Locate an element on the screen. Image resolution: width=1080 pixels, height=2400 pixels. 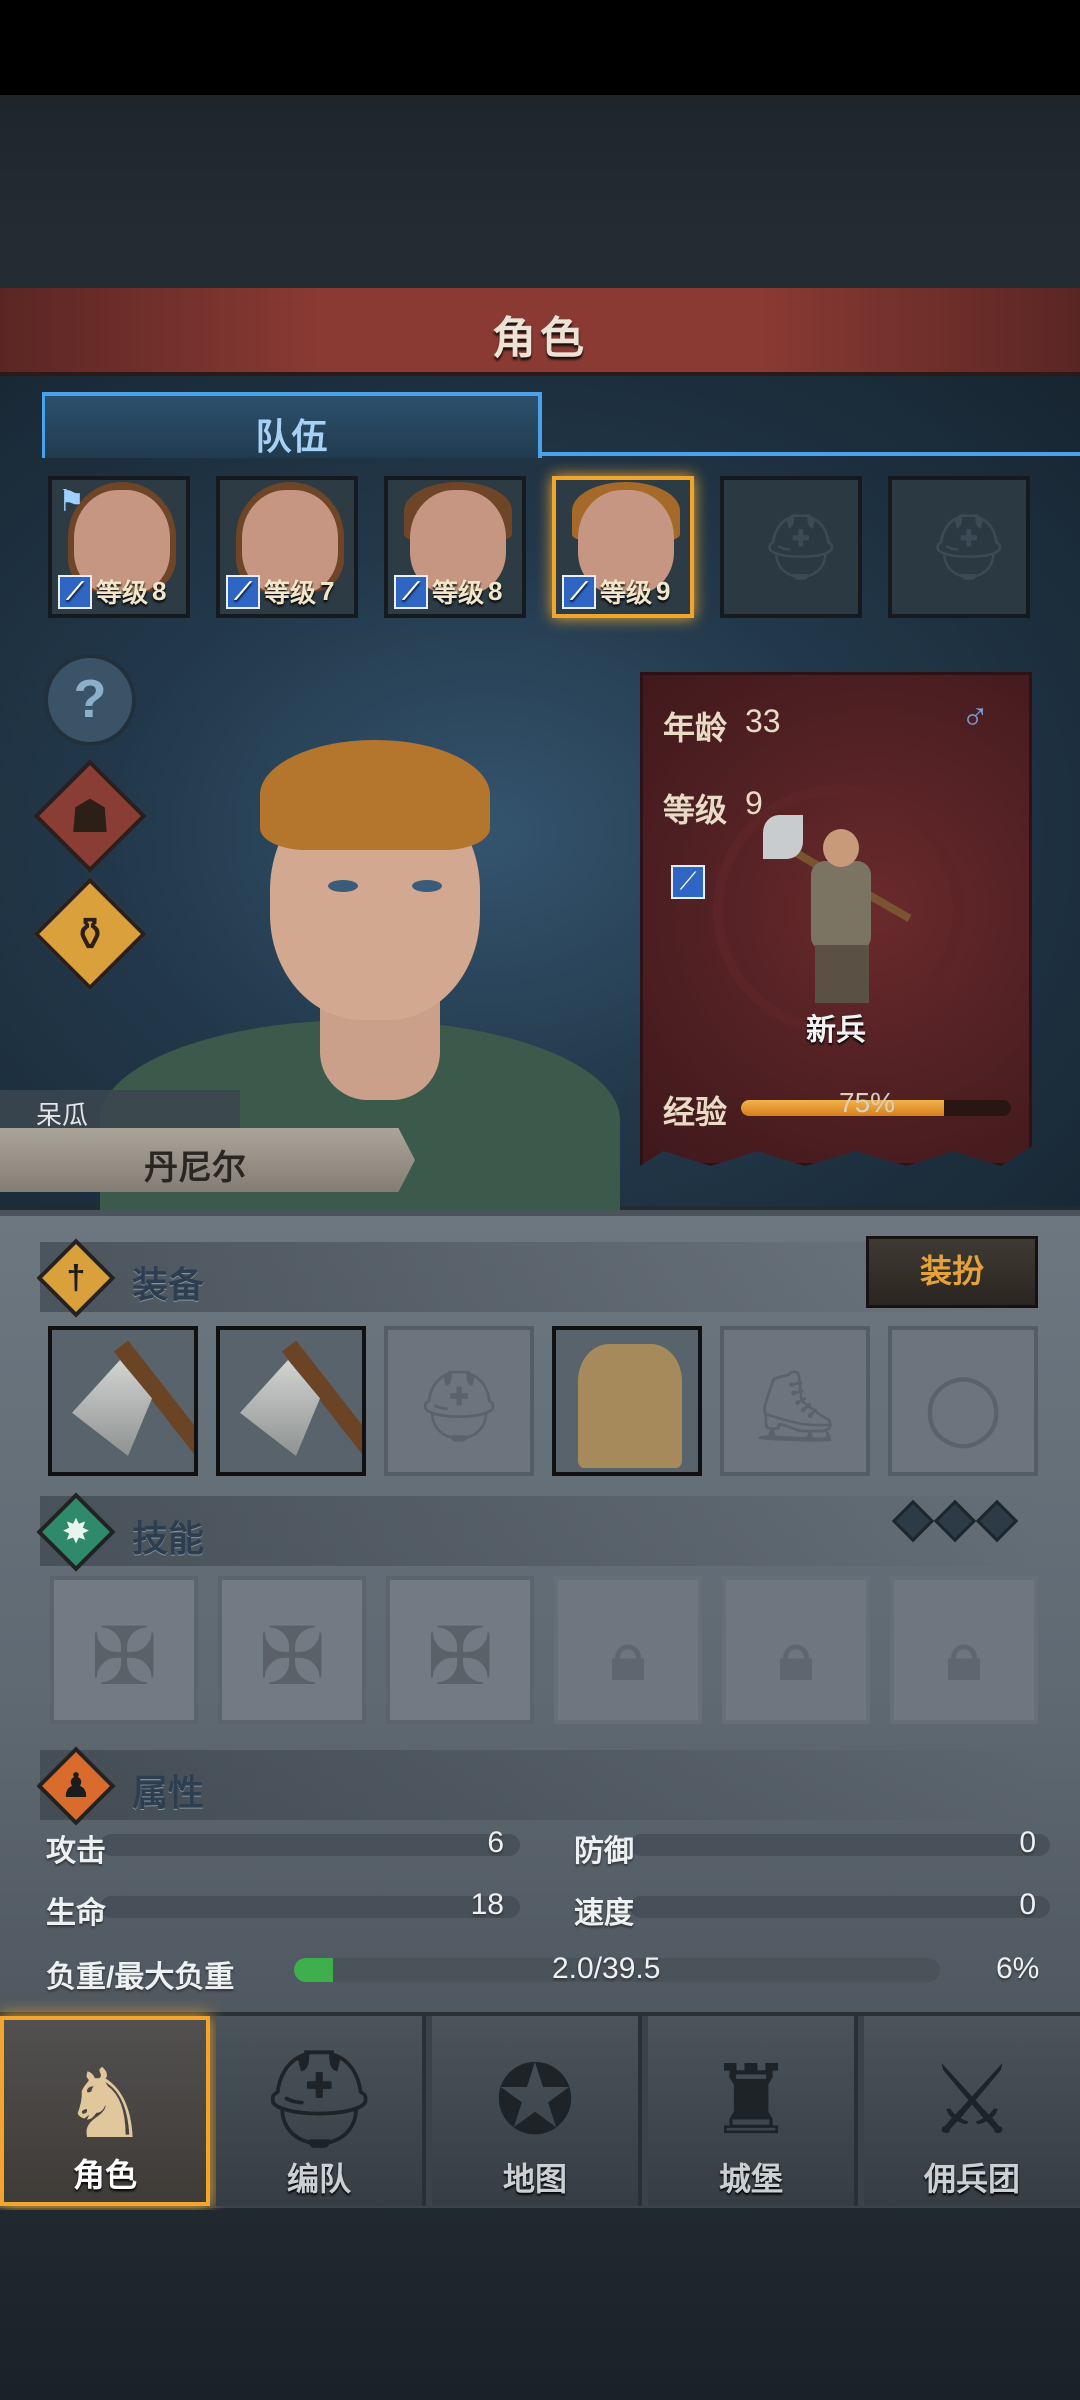
tab-party-label: 队伍 is located at coordinates (291, 436).